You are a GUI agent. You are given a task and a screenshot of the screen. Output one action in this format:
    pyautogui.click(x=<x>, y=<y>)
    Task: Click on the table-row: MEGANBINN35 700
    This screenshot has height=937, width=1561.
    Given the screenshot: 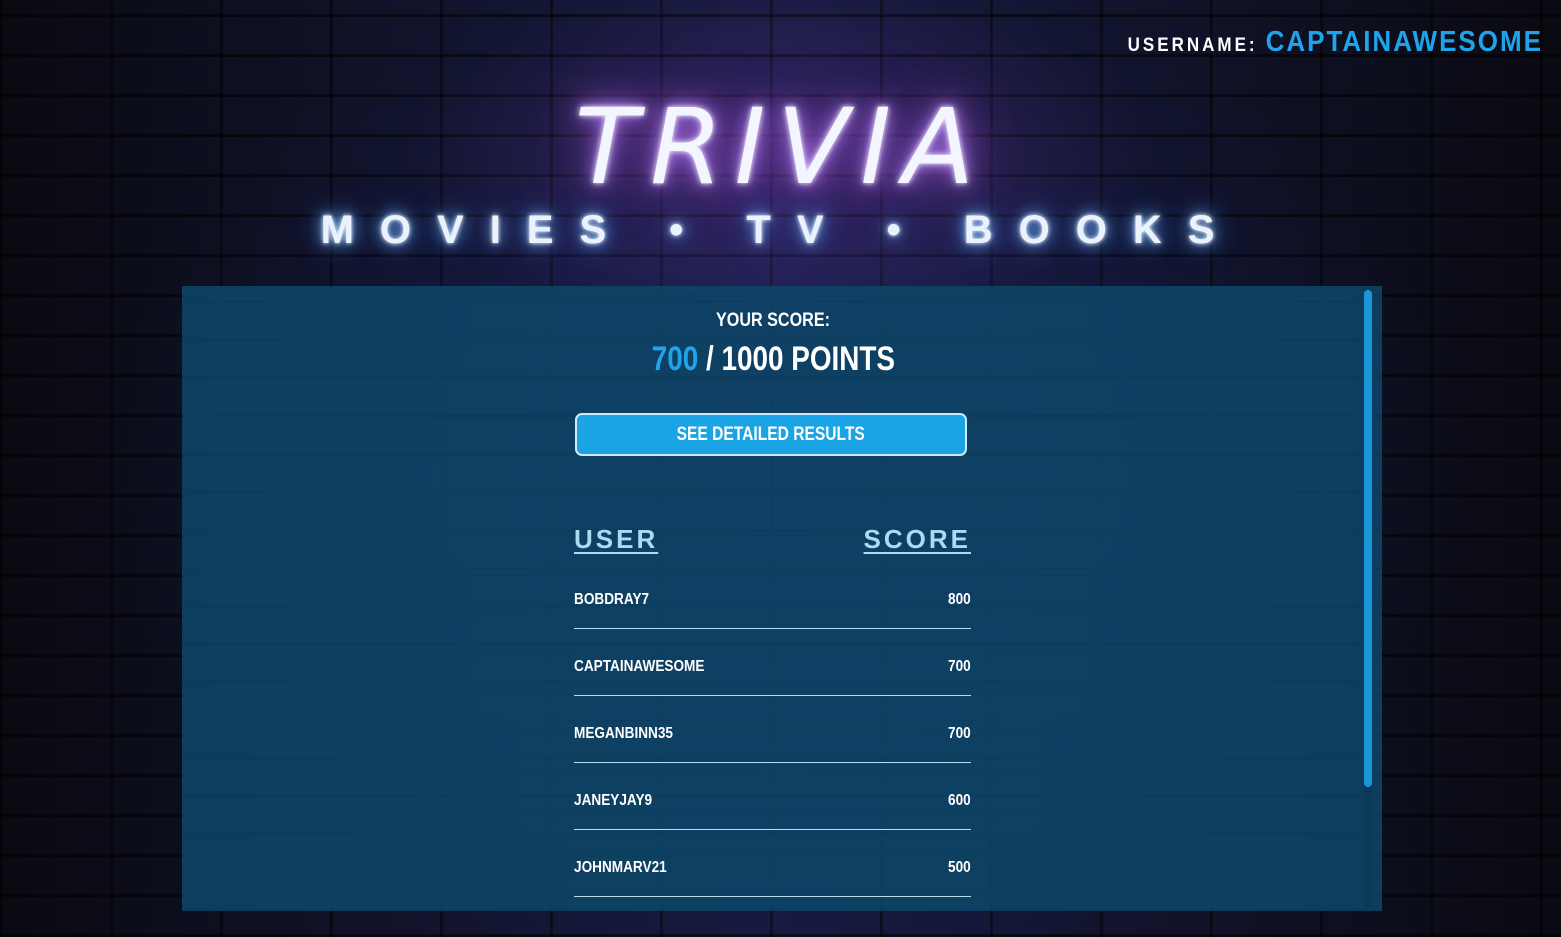 What is the action you would take?
    pyautogui.click(x=772, y=729)
    